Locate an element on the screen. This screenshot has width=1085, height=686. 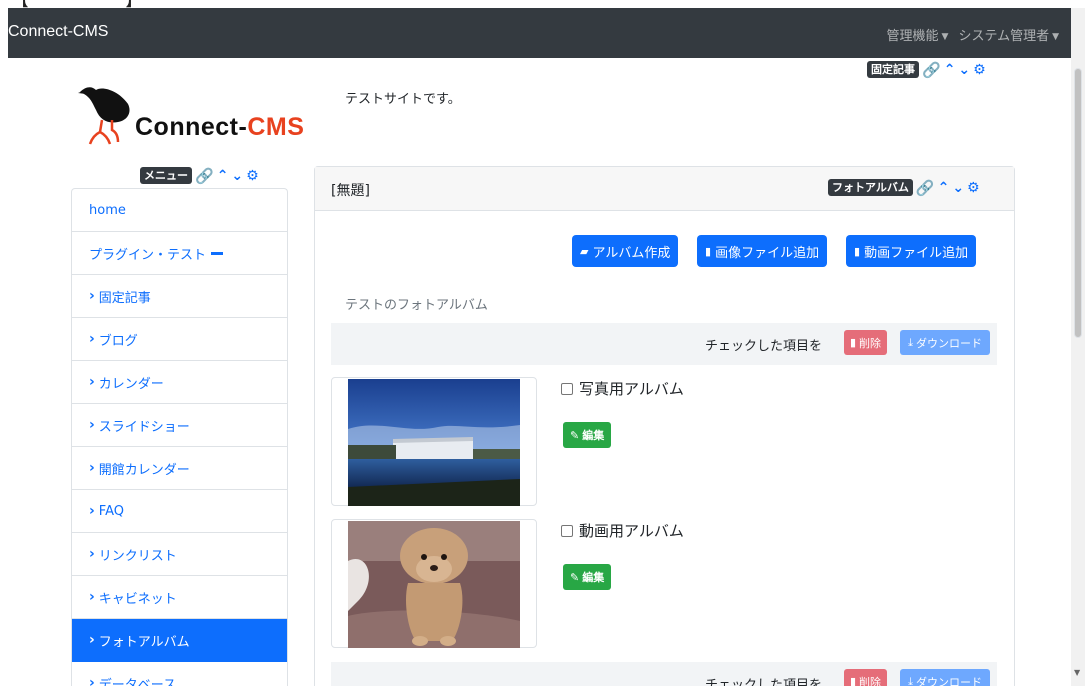
sidebar-item-blog: › ブログ is located at coordinates (179, 339).